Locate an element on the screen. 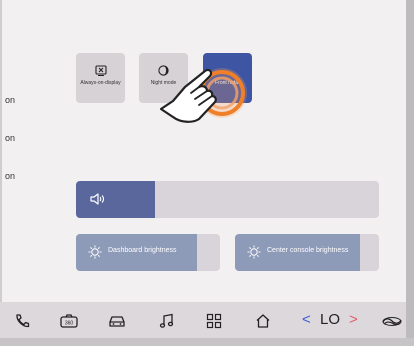 This screenshot has height=346, width=414. svg-text: 360 is located at coordinates (69, 324).